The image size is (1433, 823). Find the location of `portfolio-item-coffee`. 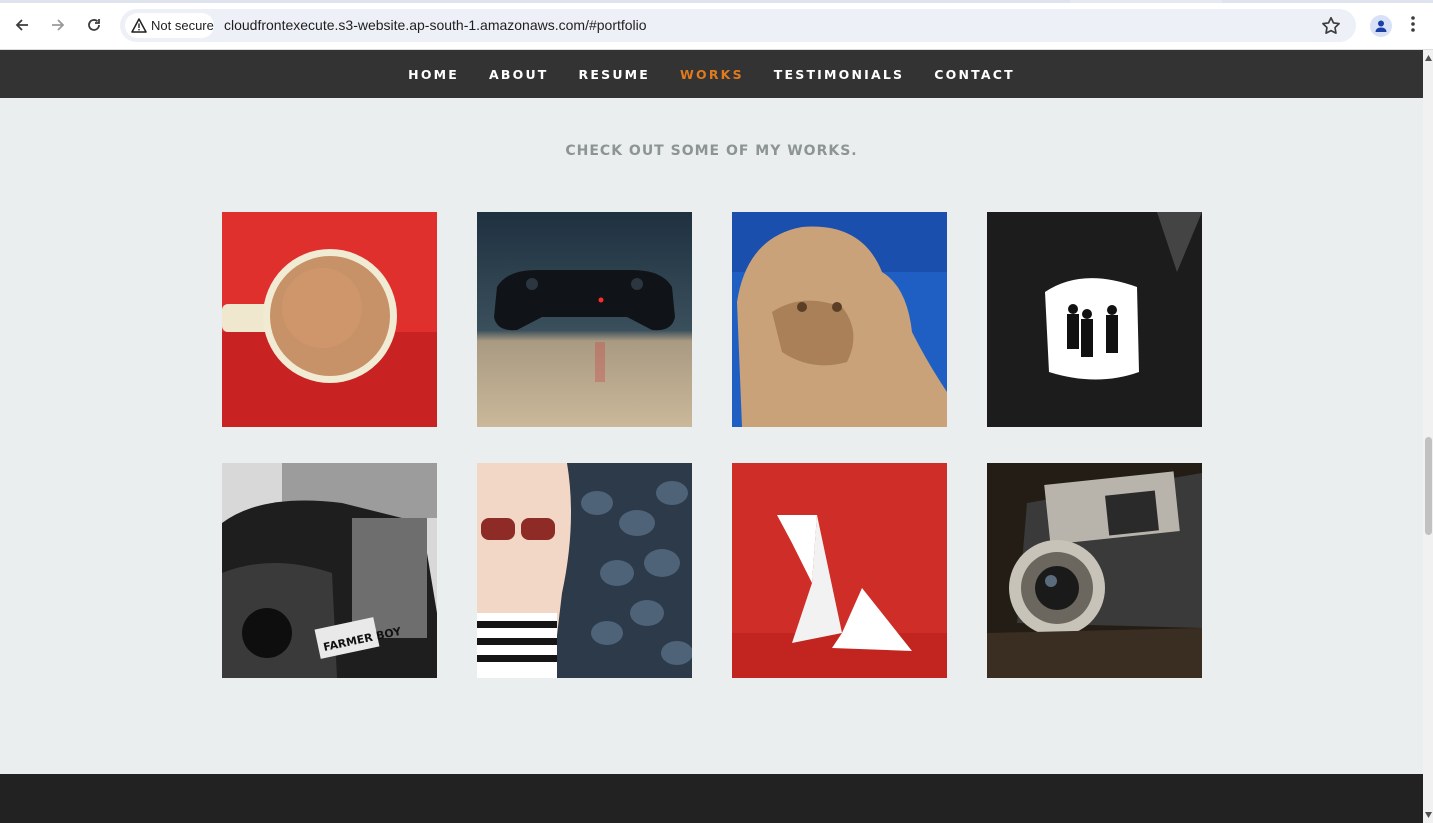

portfolio-item-coffee is located at coordinates (329, 319).